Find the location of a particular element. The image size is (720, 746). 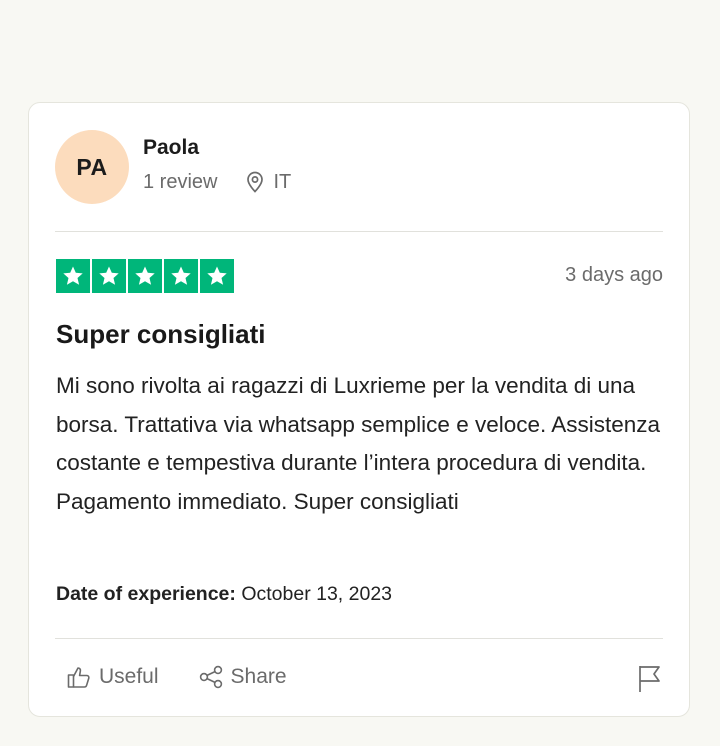

flag-icon is located at coordinates (649, 679).